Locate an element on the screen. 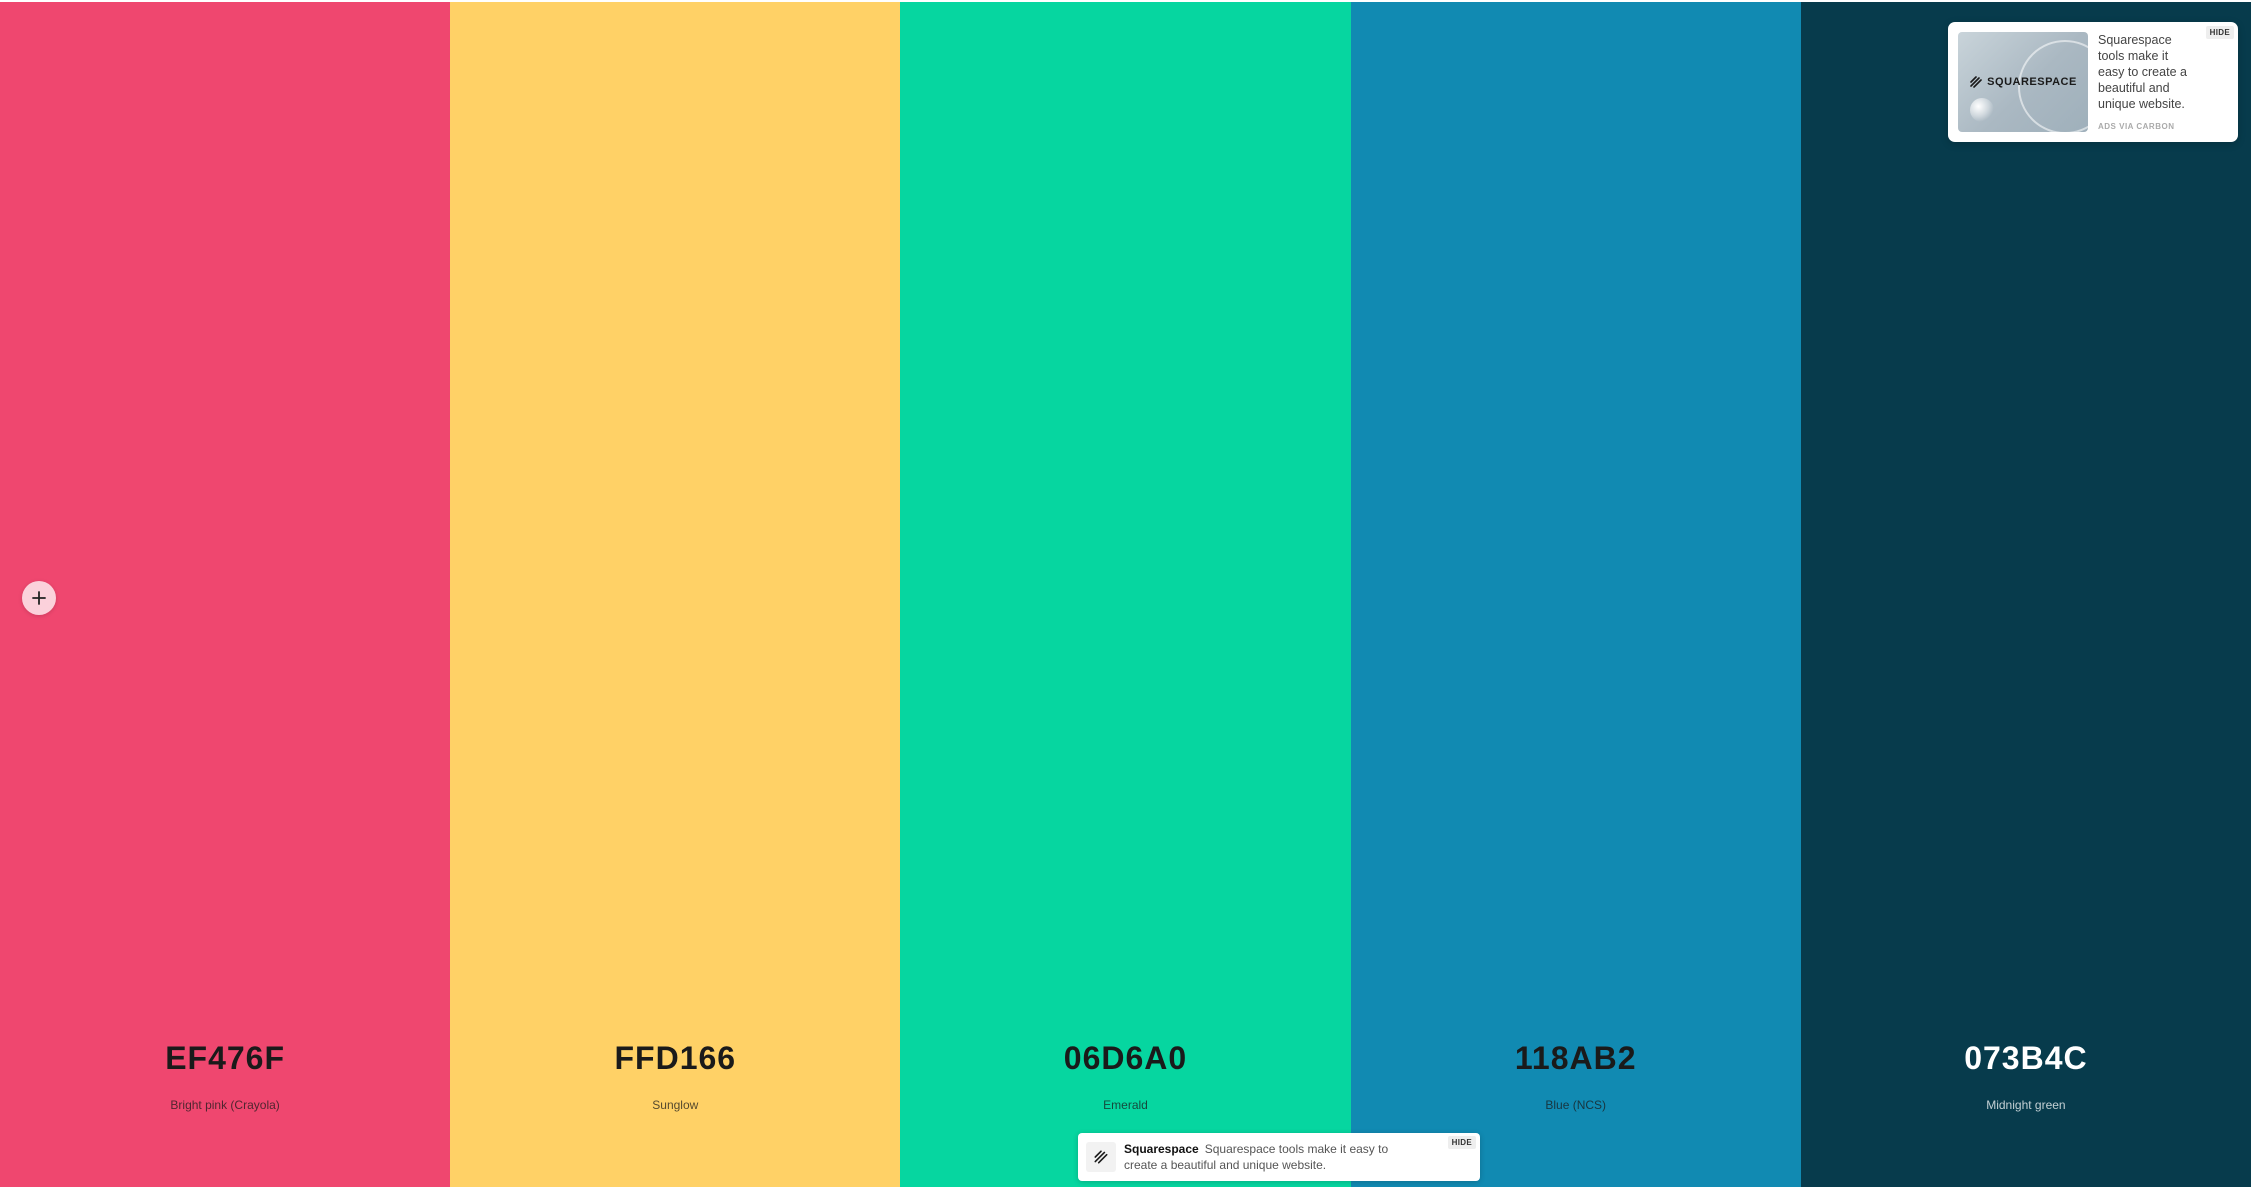  hide-bottom-ad-button: HIDE is located at coordinates (1461, 1142).